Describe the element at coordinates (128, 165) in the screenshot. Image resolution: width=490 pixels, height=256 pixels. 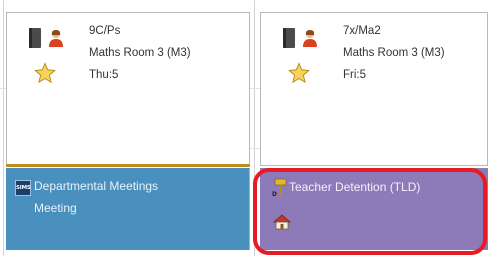
I see `time-divider` at that location.